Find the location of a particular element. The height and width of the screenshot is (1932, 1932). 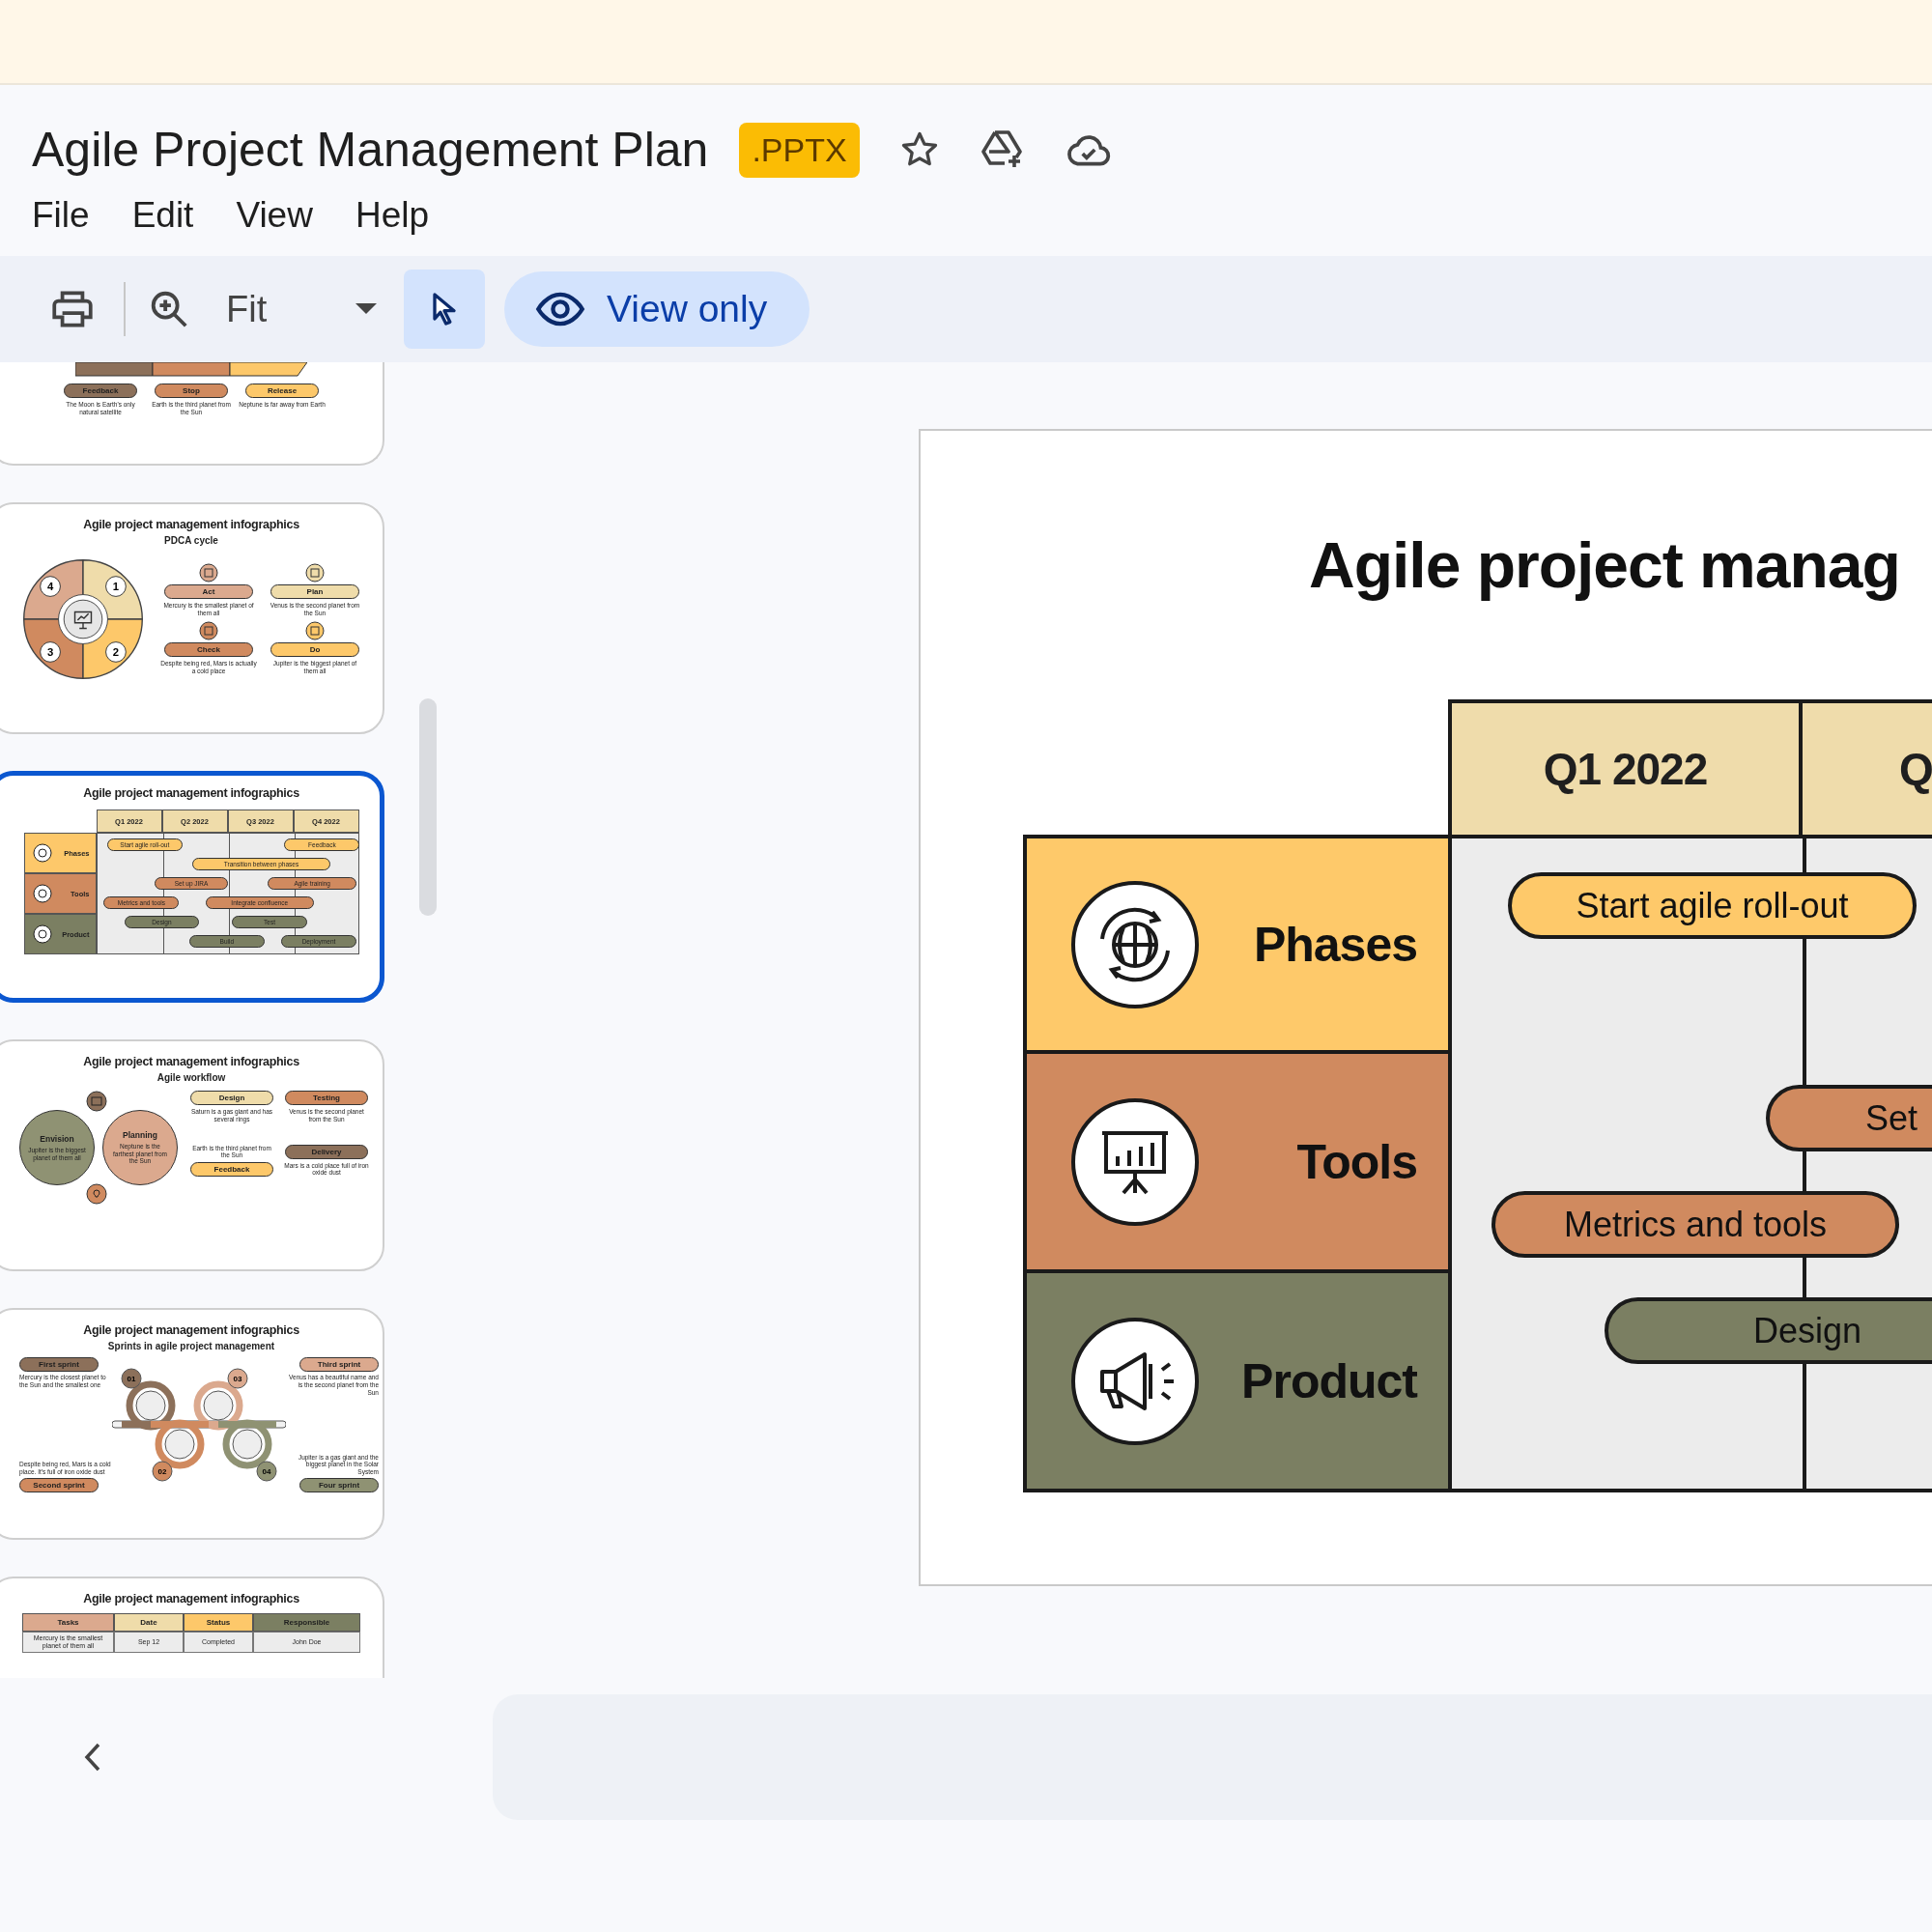

quarter-header: Q1 2022 is located at coordinates (1625, 767).